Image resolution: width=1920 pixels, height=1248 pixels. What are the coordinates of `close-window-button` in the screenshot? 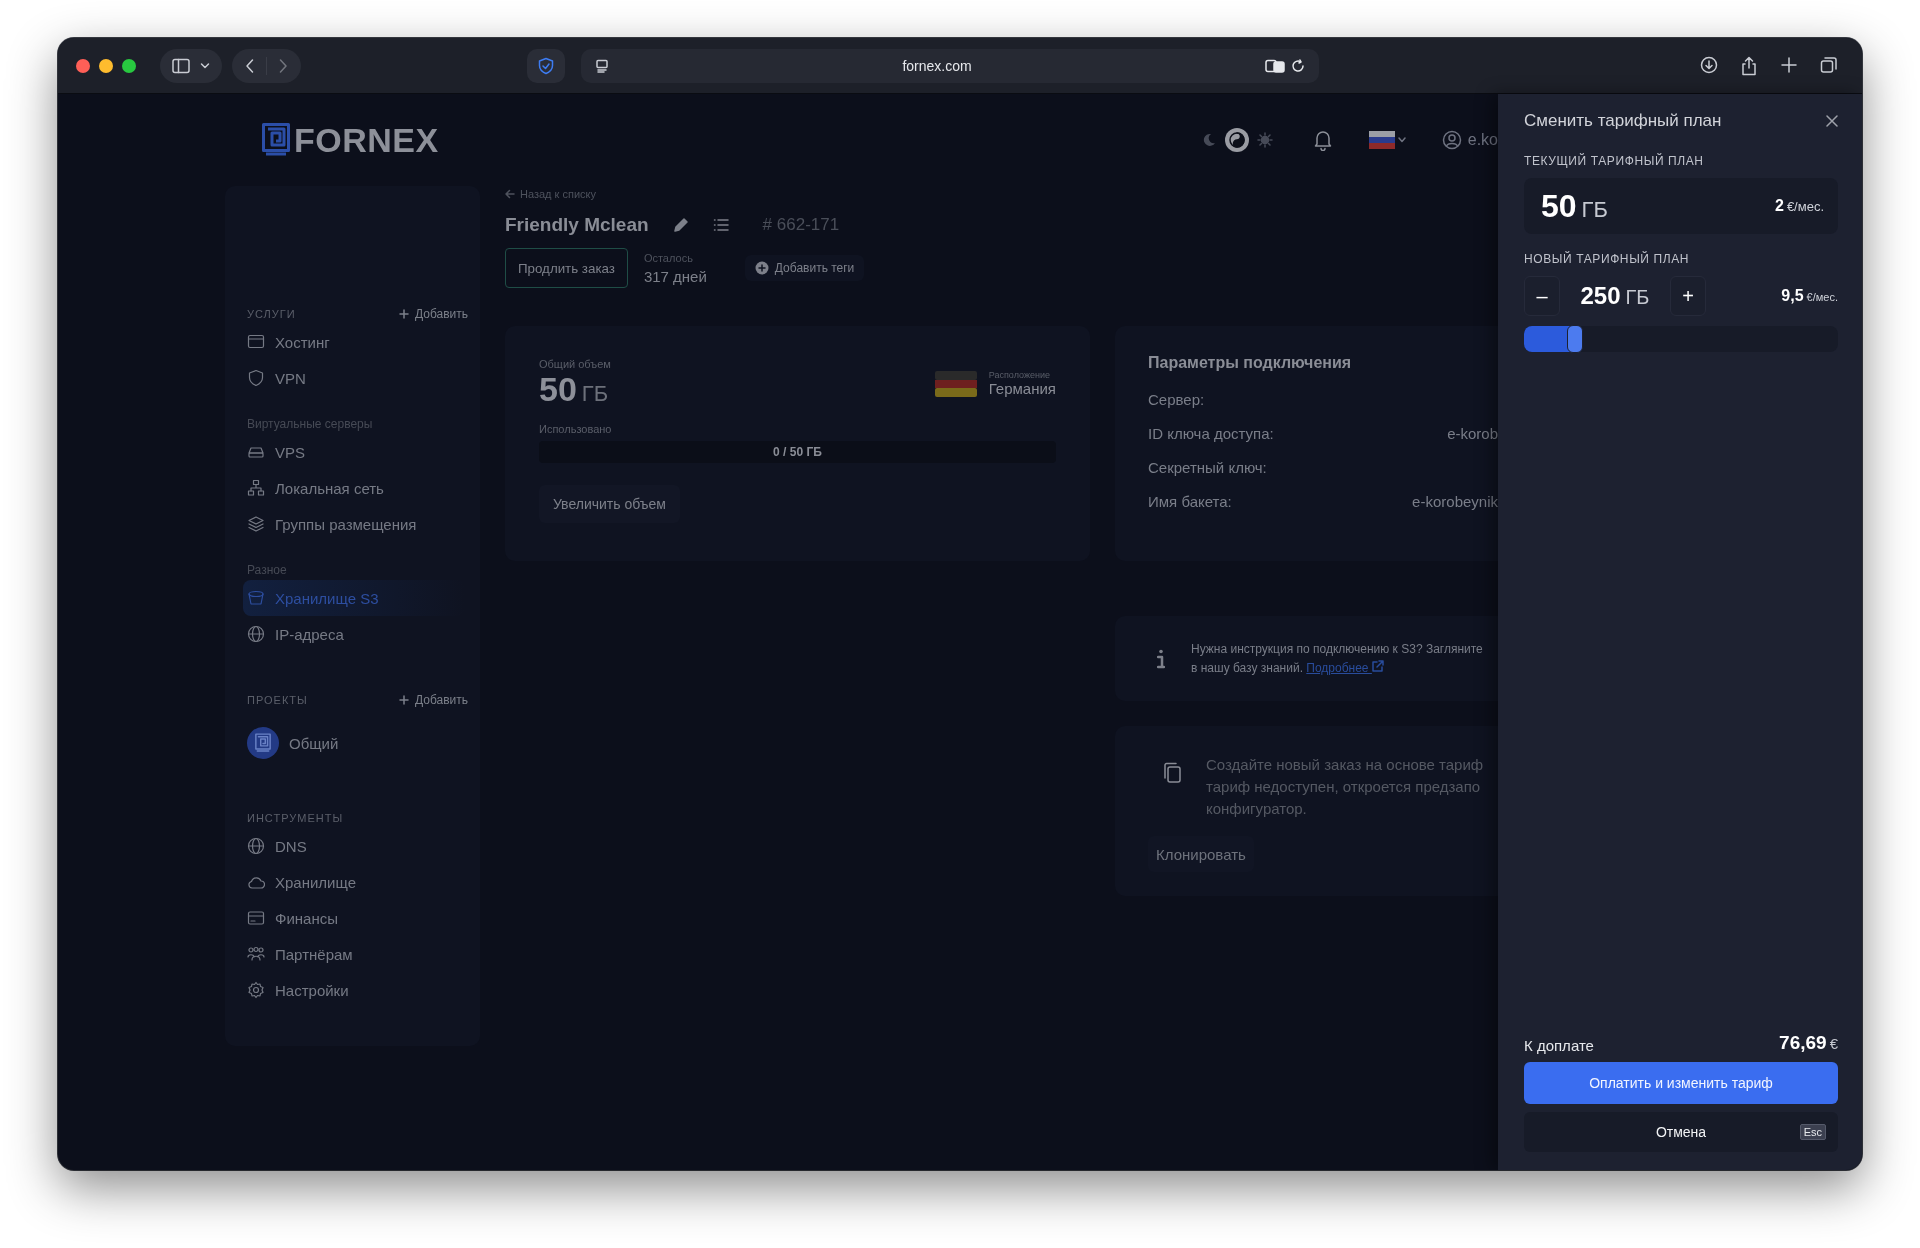 It's located at (83, 65).